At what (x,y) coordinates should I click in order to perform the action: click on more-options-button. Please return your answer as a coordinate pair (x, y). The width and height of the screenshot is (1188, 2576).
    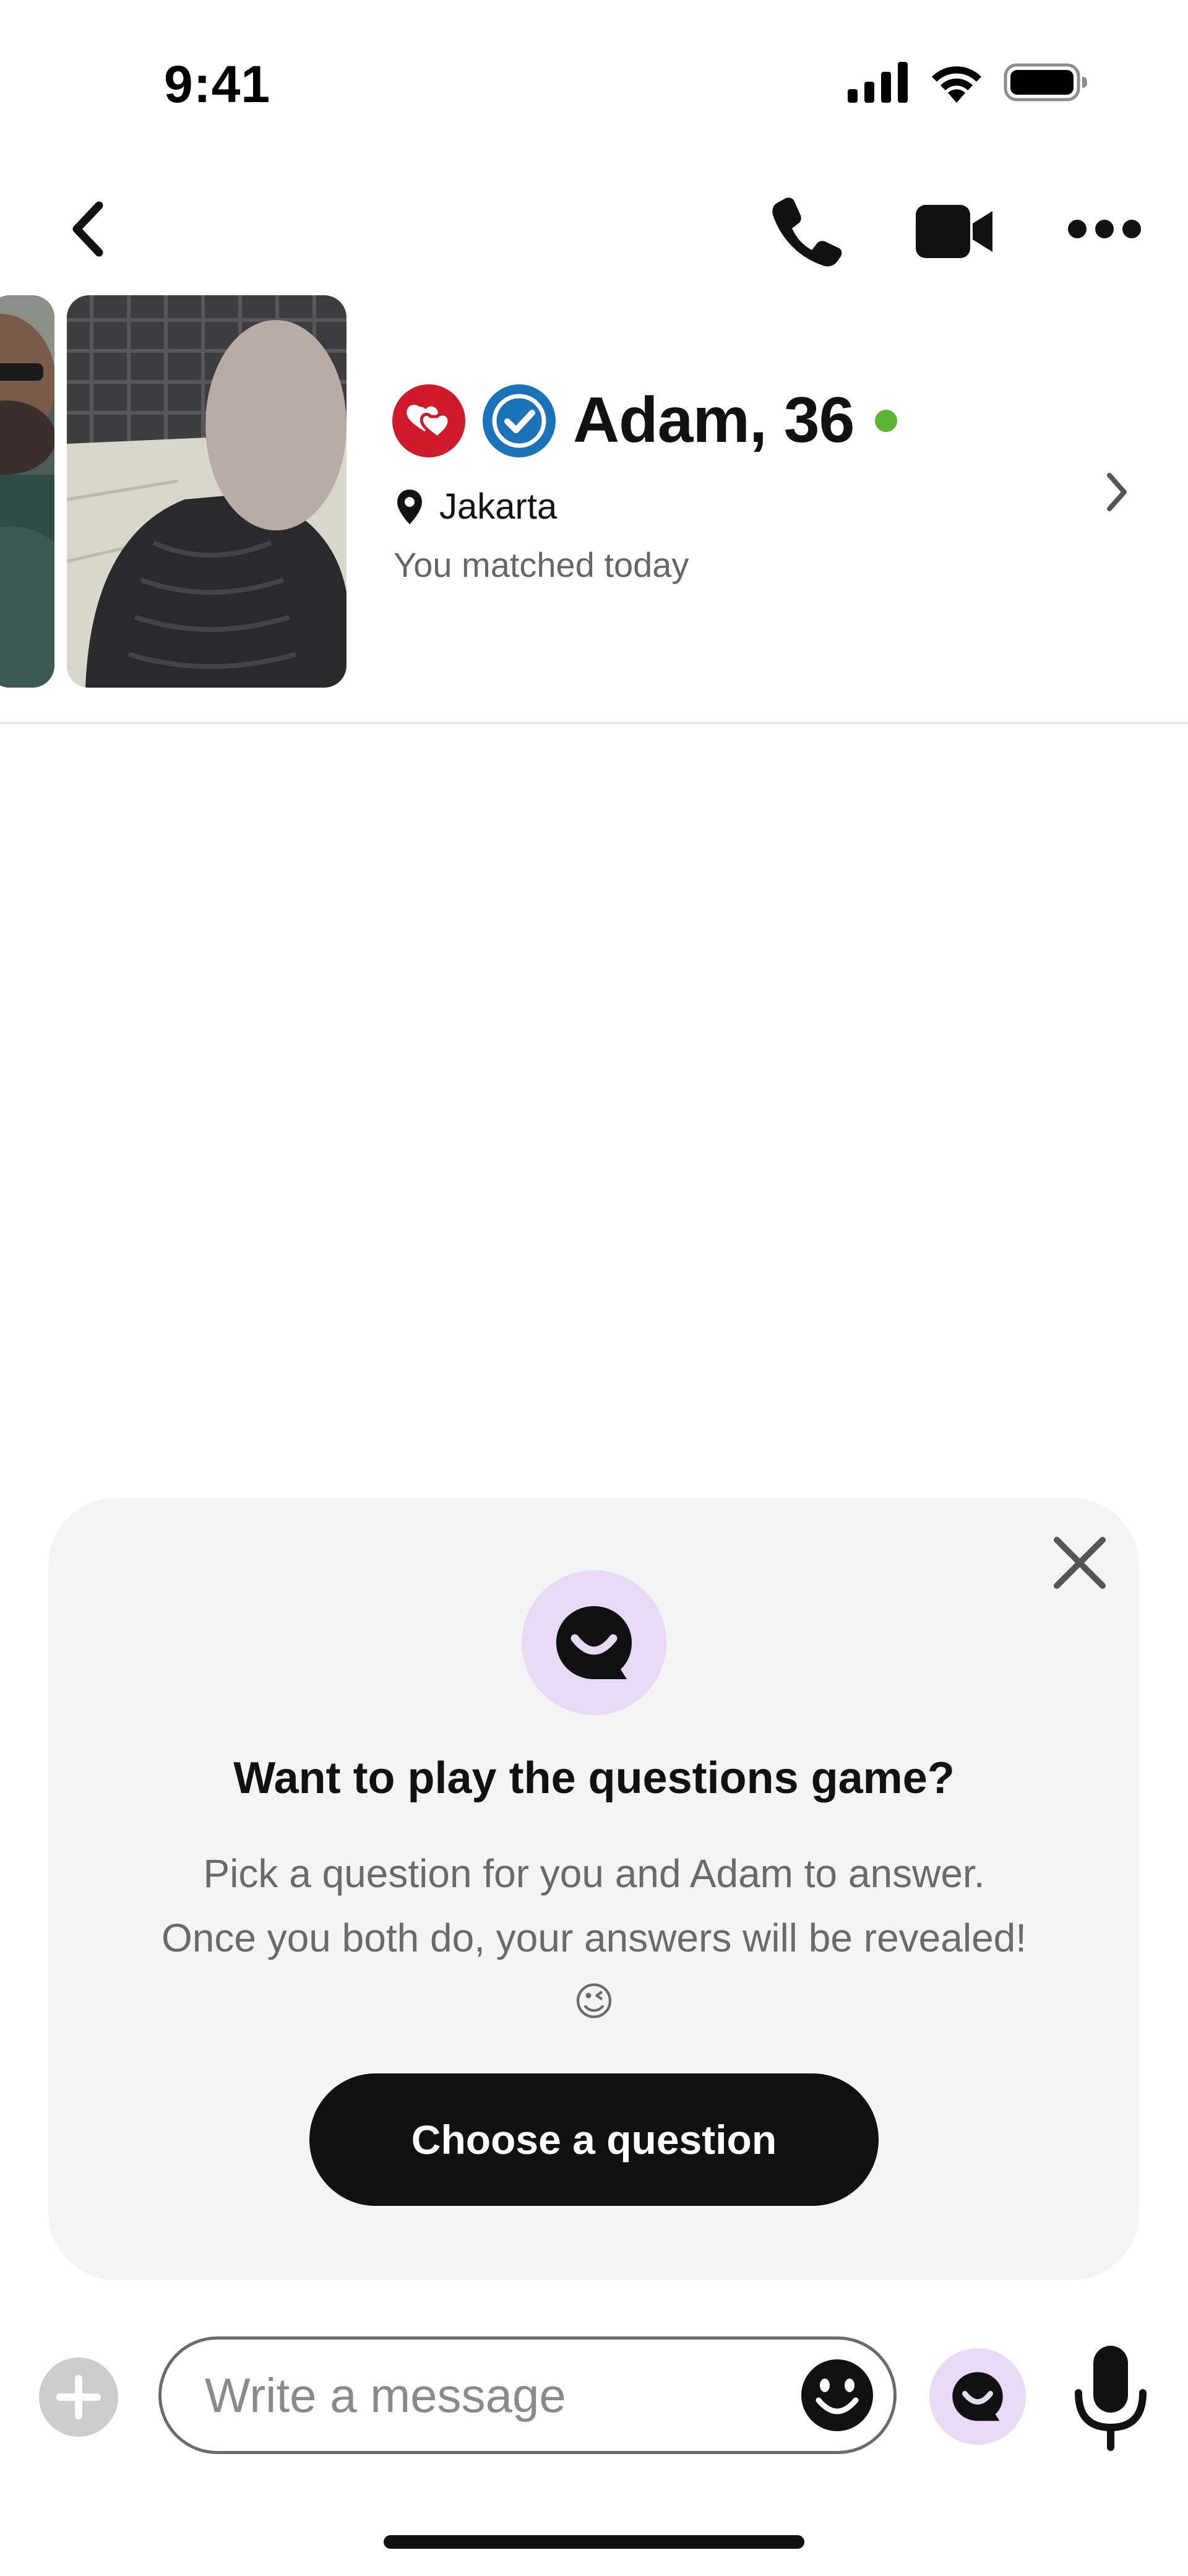
    Looking at the image, I should click on (1104, 229).